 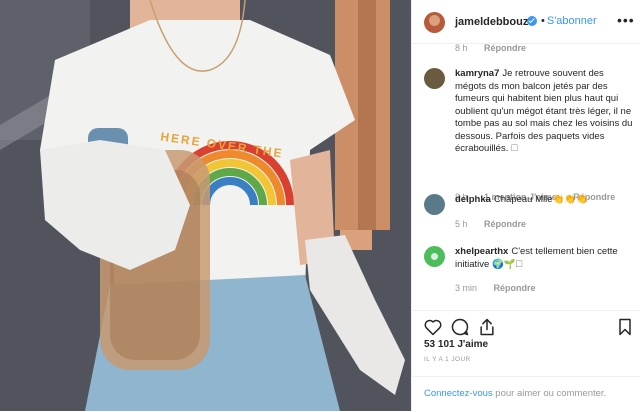 I want to click on like-count: 53 101 J'aime, so click(x=456, y=344).